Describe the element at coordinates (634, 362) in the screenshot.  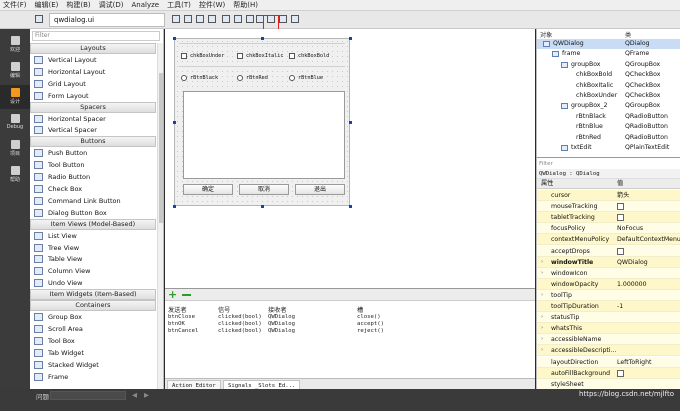
I see `property-value: LeftToRight` at that location.